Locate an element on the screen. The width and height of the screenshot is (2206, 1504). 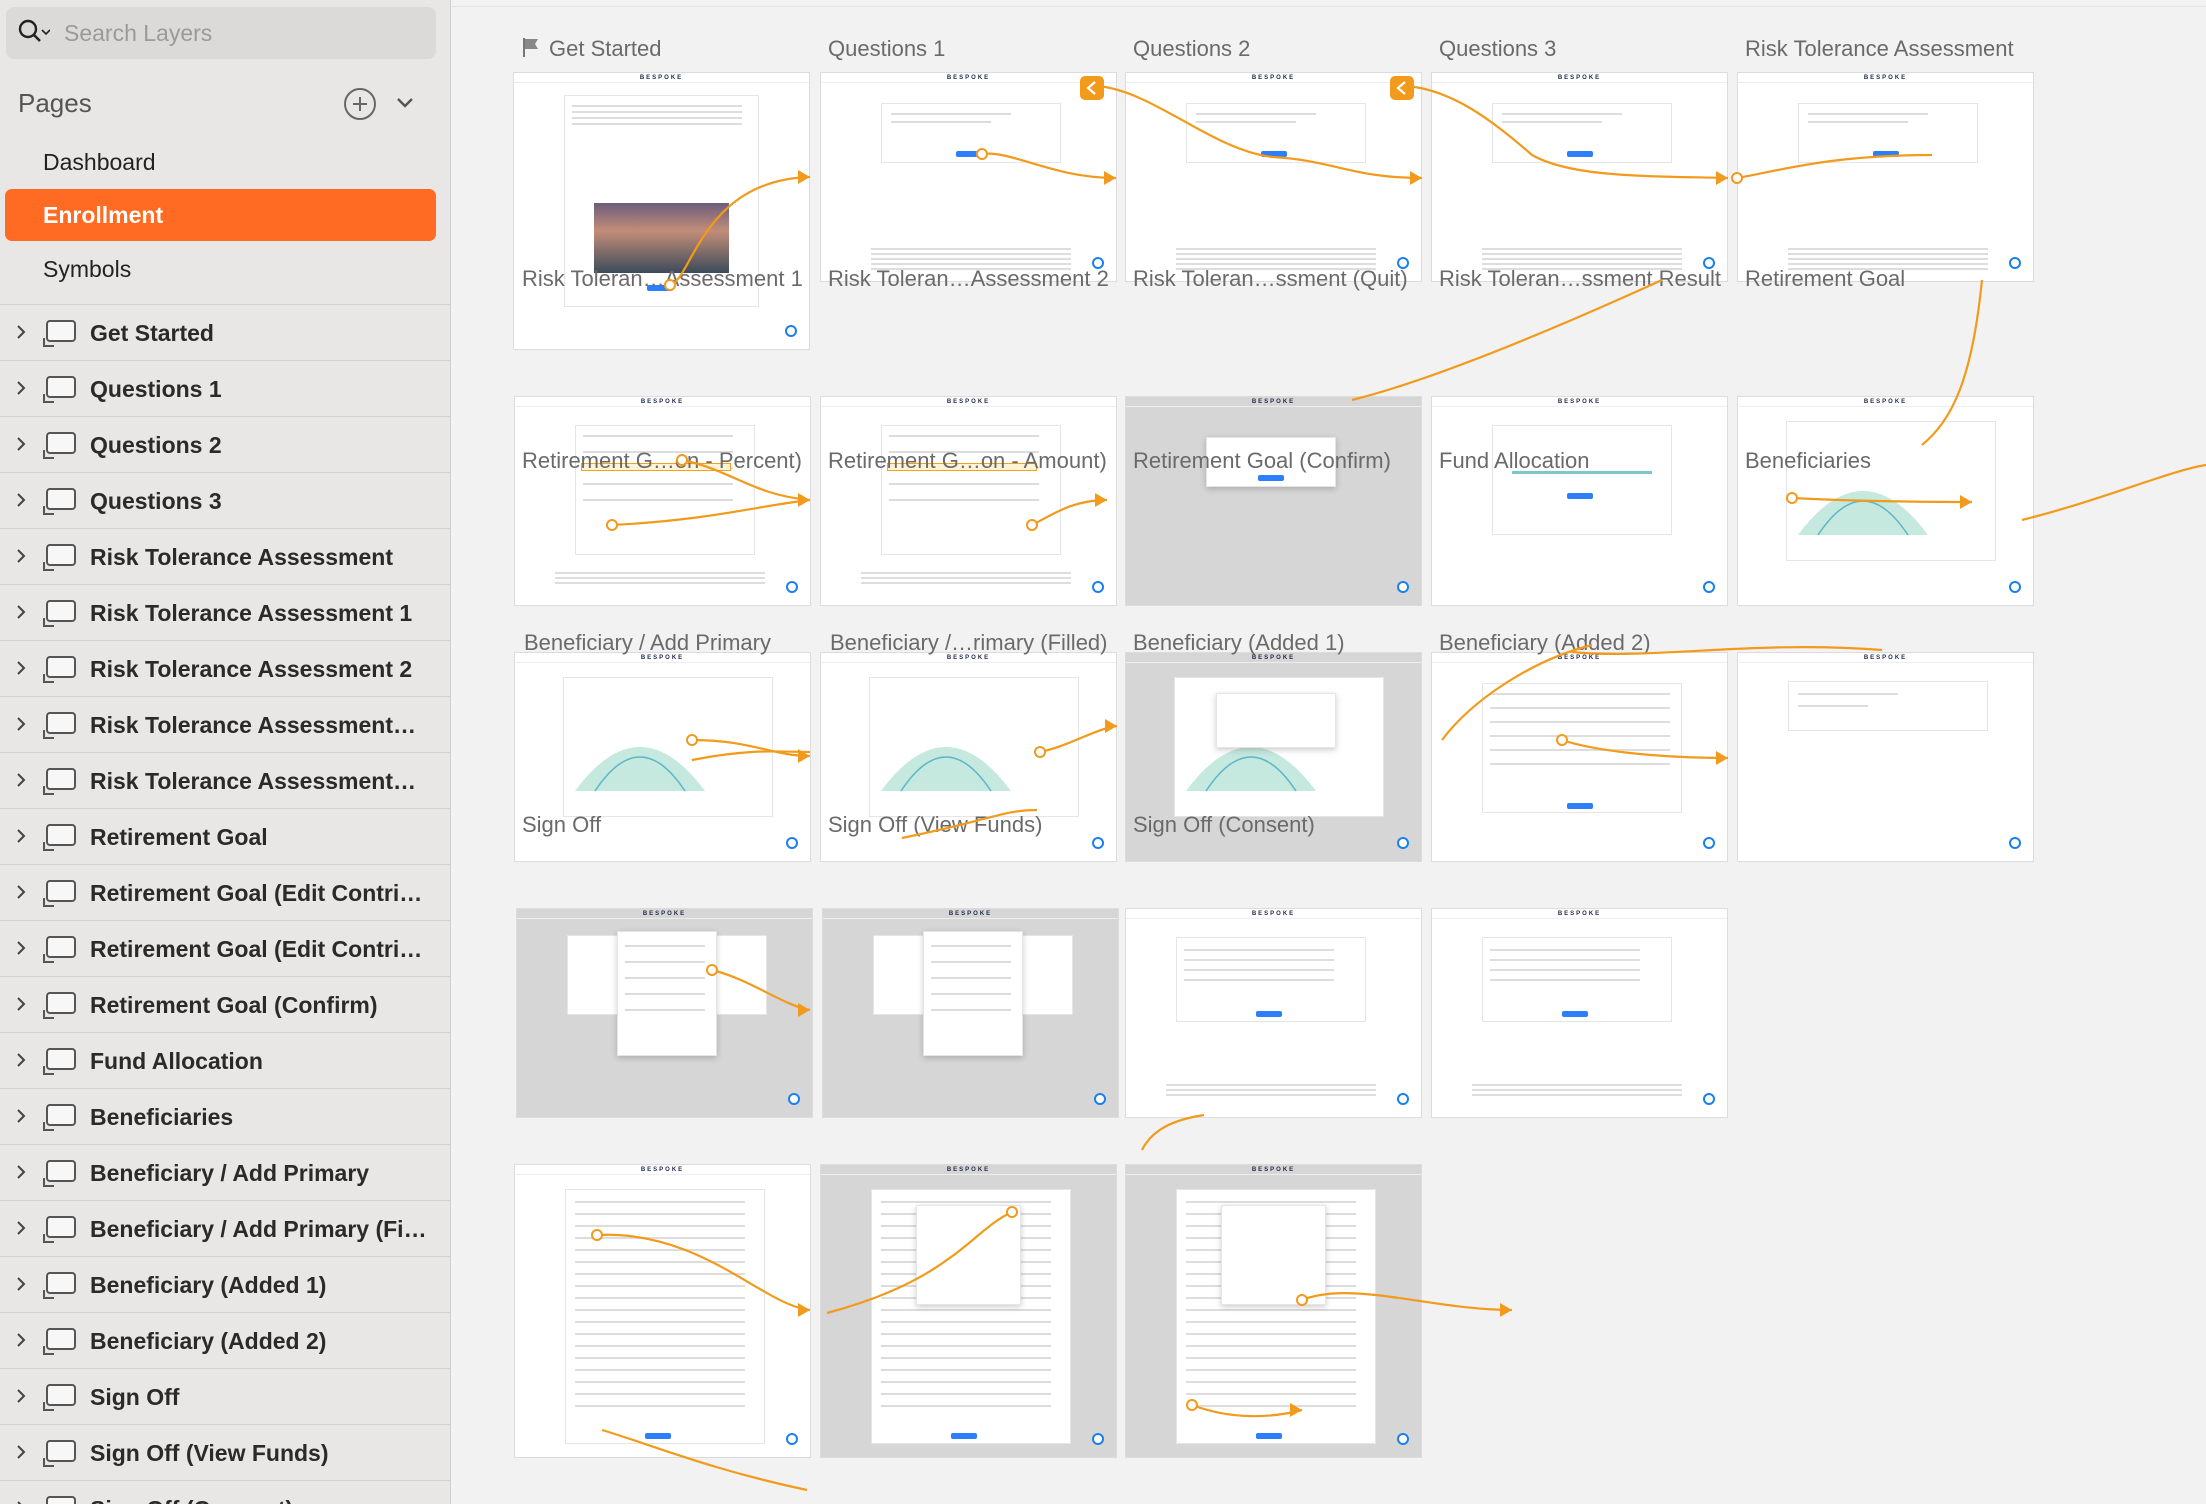
artboard-title: Questions 2 is located at coordinates (1191, 49).